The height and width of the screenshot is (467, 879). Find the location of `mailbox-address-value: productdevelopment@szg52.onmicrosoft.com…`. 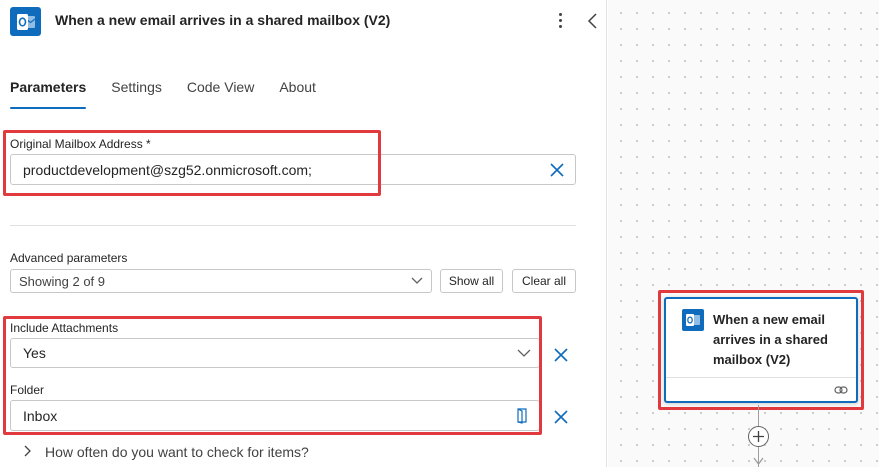

mailbox-address-value: productdevelopment@szg52.onmicrosoft.com… is located at coordinates (167, 169).